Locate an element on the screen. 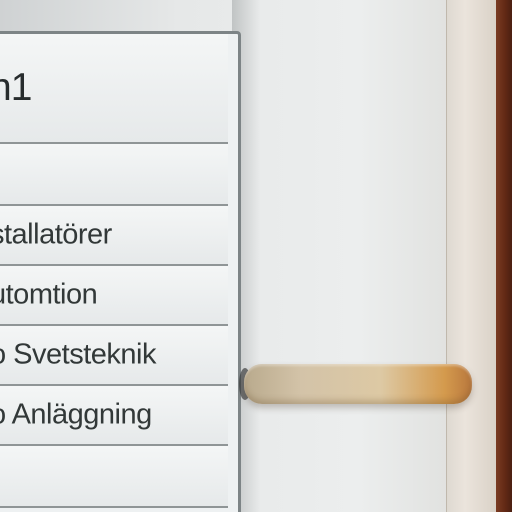  label-row-anlaggning-text: o Anläggning is located at coordinates (76, 414).